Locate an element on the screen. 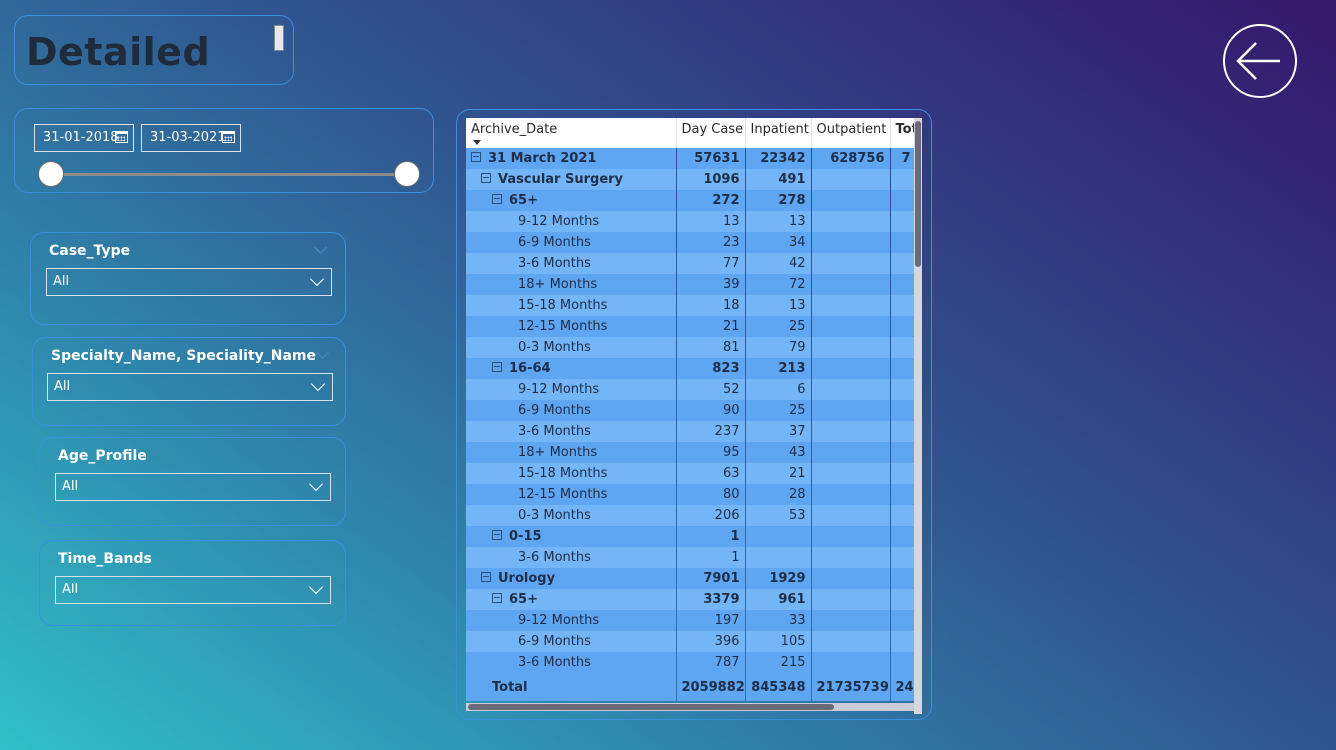 This screenshot has height=750, width=1336. table-row: 9-12 Months 197 33 is located at coordinates (691, 620).